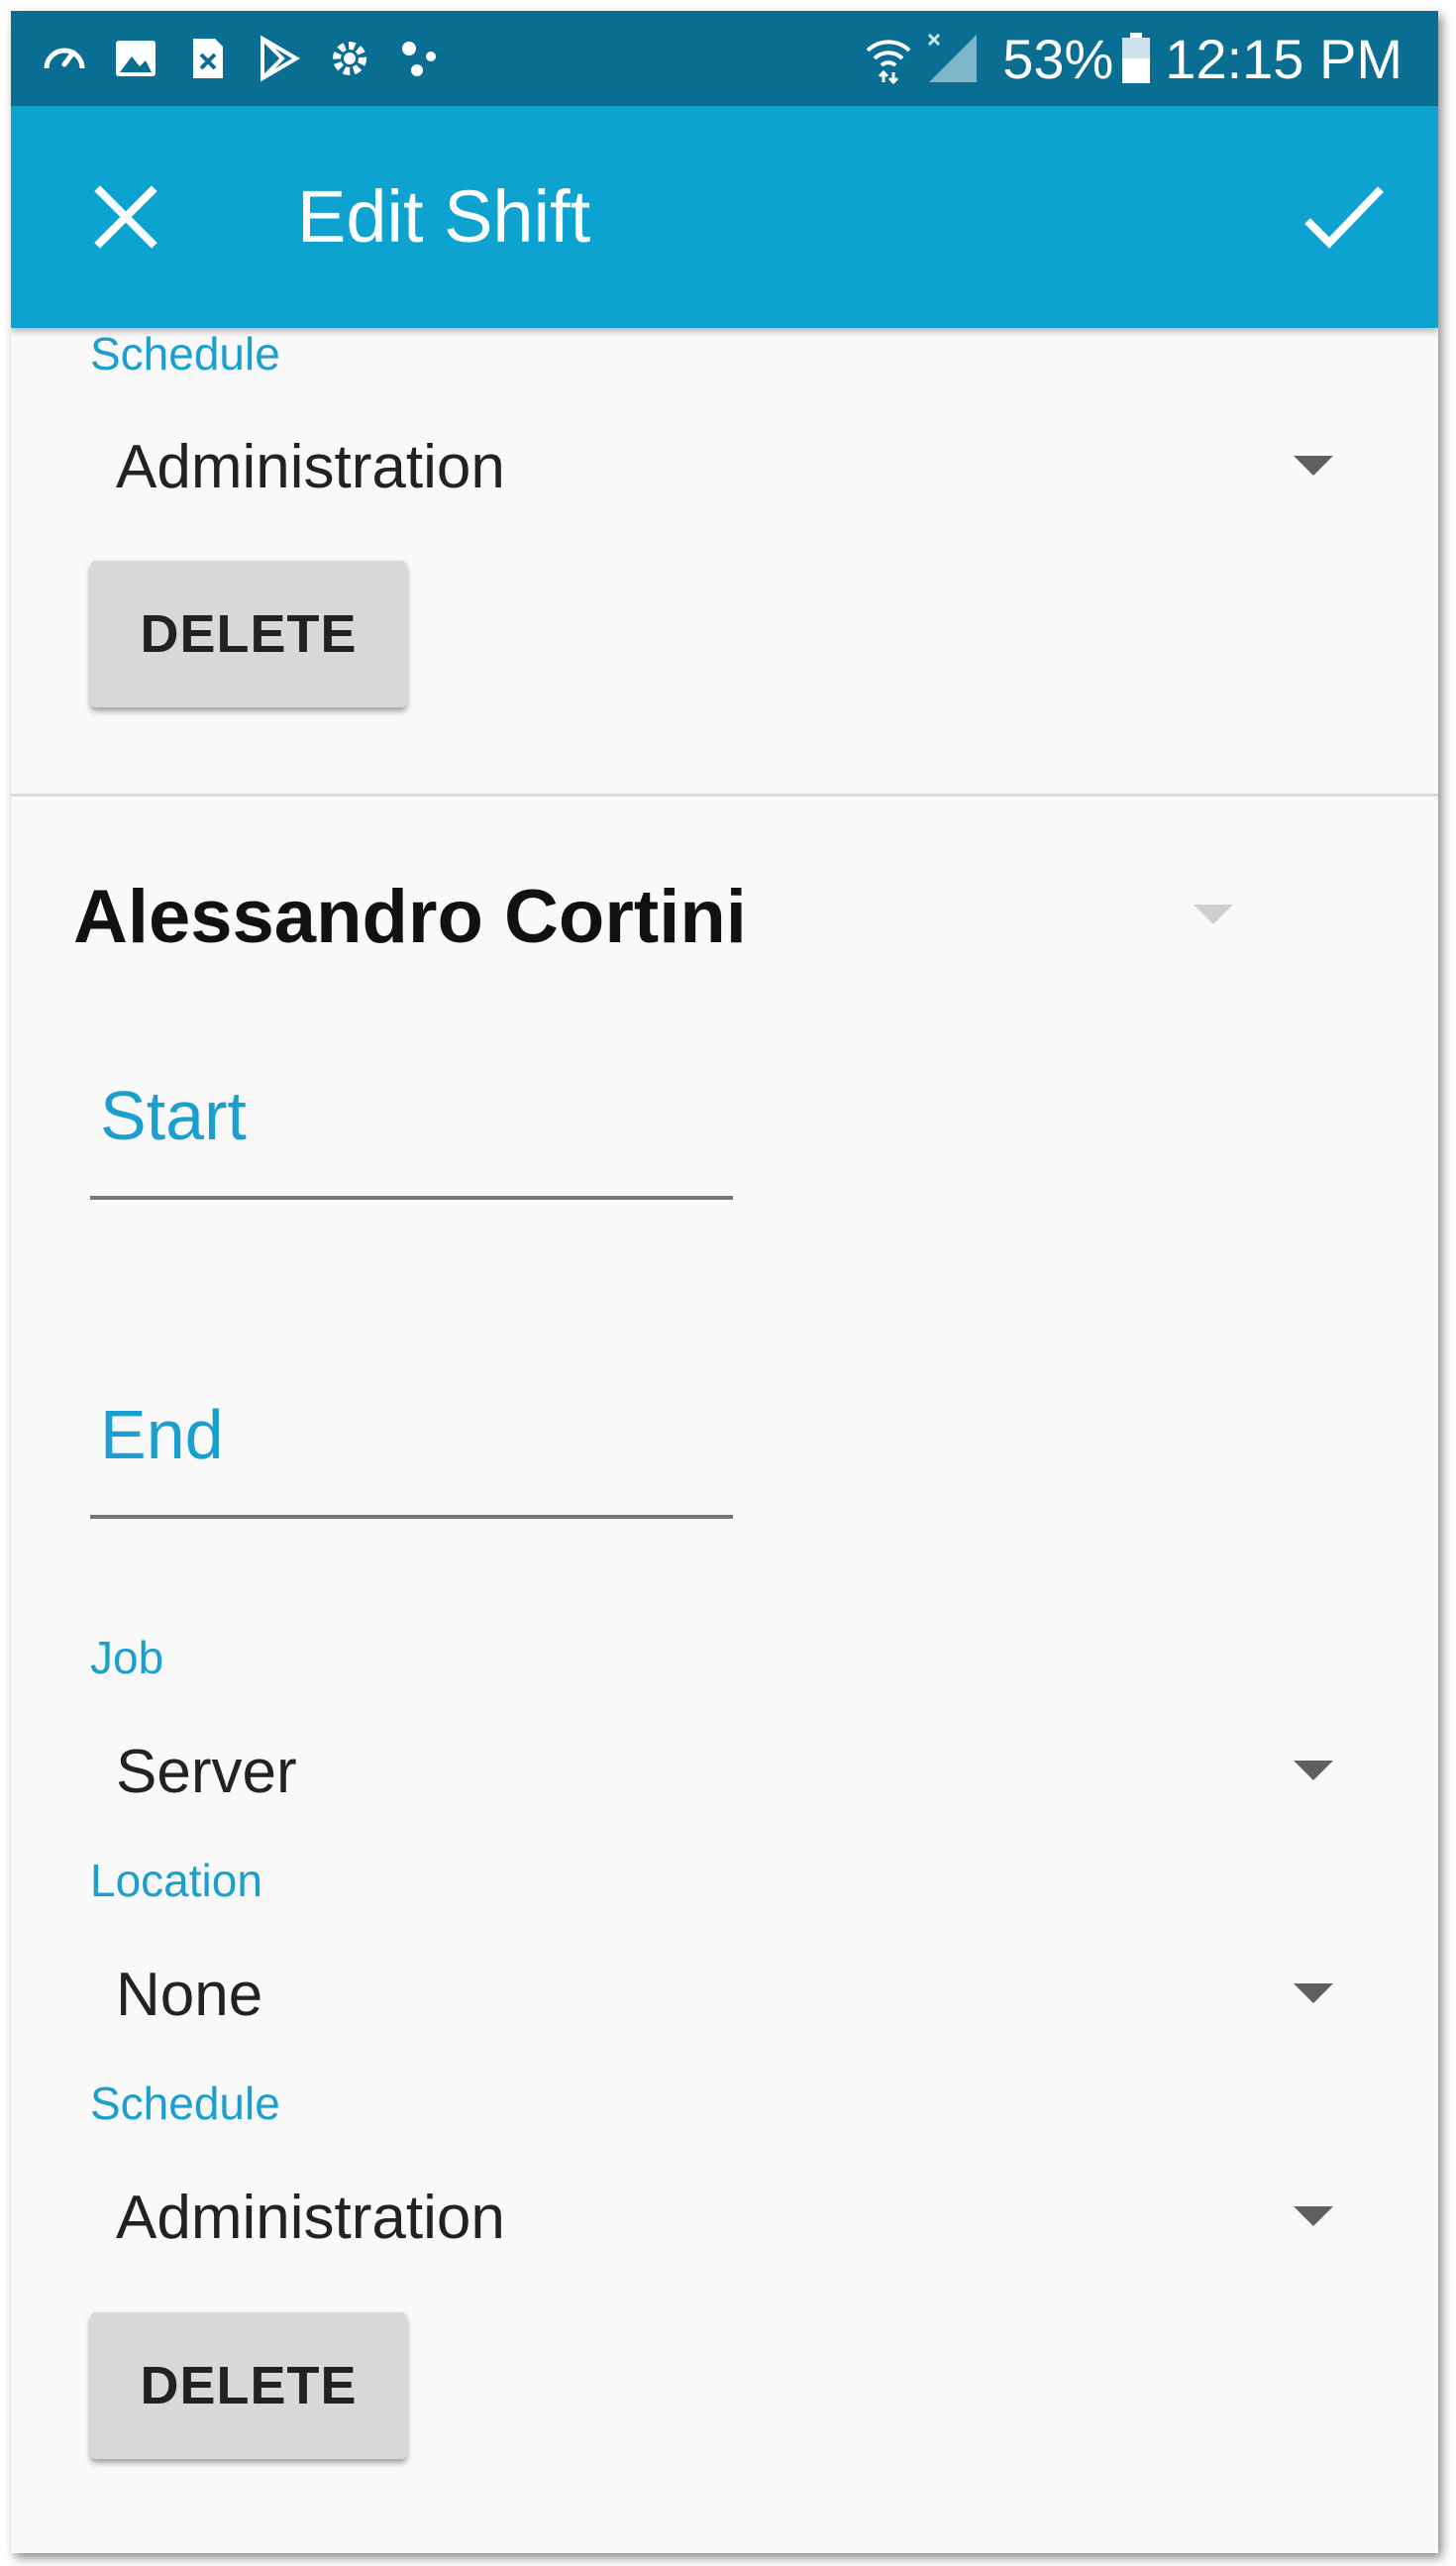  I want to click on start-label: Start, so click(173, 1115).